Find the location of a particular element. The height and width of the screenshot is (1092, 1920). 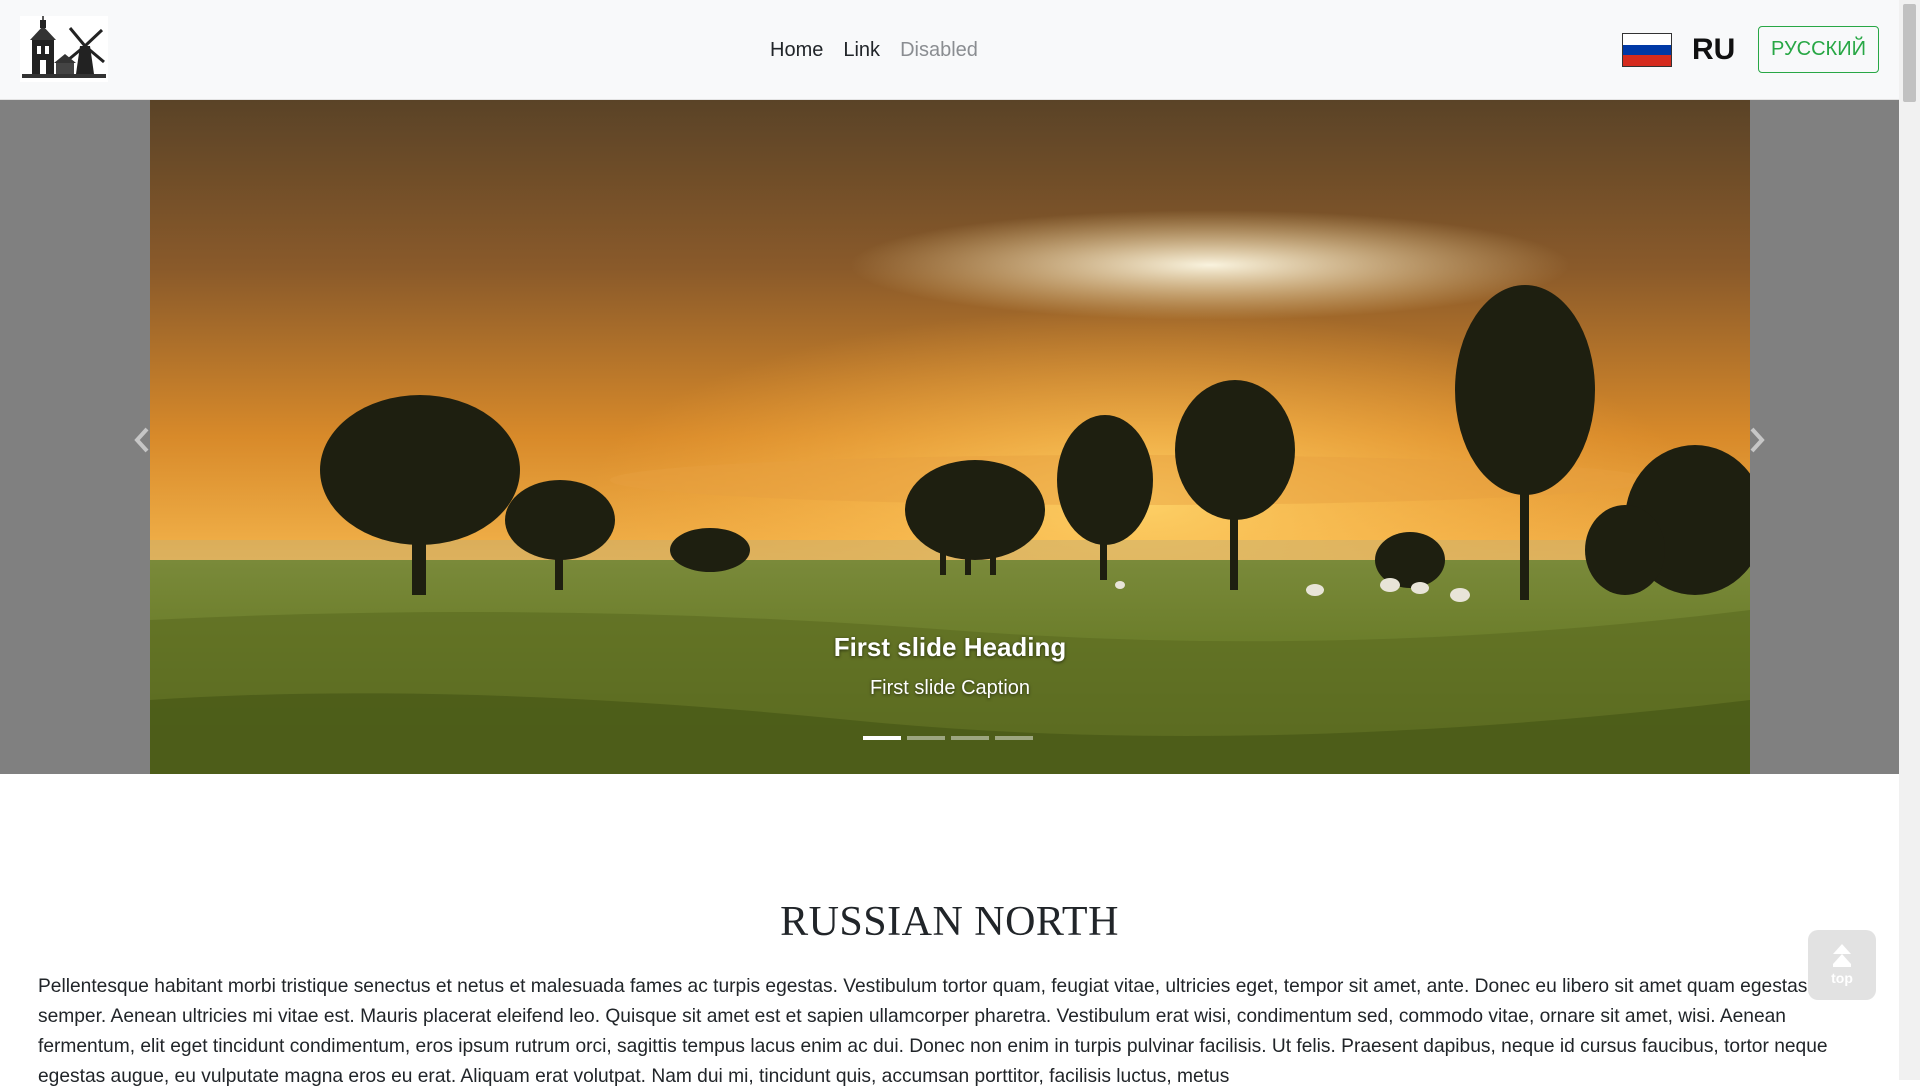

nav-disabled-link: Disabled is located at coordinates (939, 50).